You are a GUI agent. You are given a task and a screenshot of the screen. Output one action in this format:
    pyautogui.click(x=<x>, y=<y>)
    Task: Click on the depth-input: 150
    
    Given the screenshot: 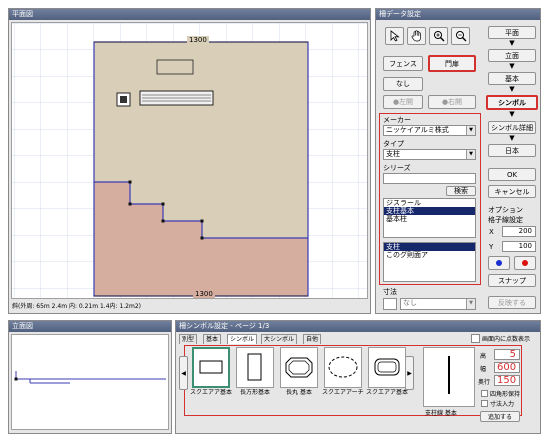 What is the action you would take?
    pyautogui.click(x=507, y=380)
    